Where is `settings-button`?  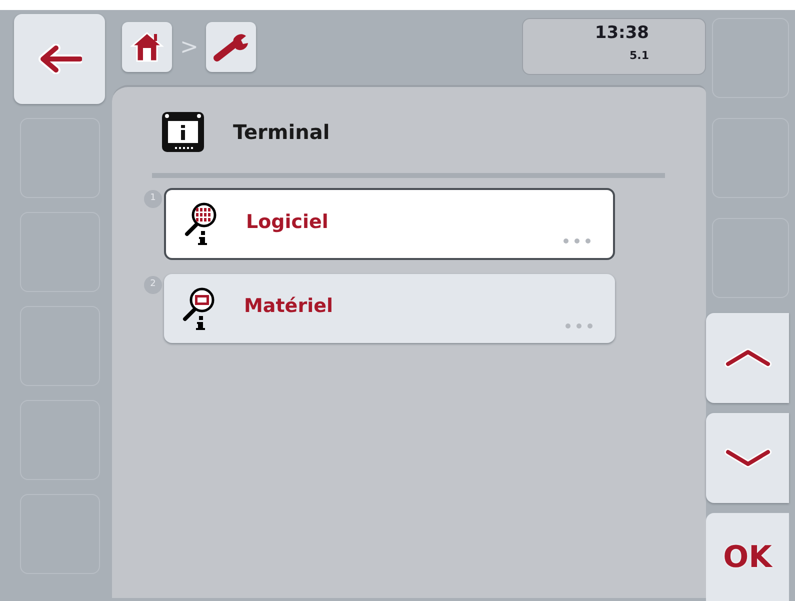
settings-button is located at coordinates (231, 47).